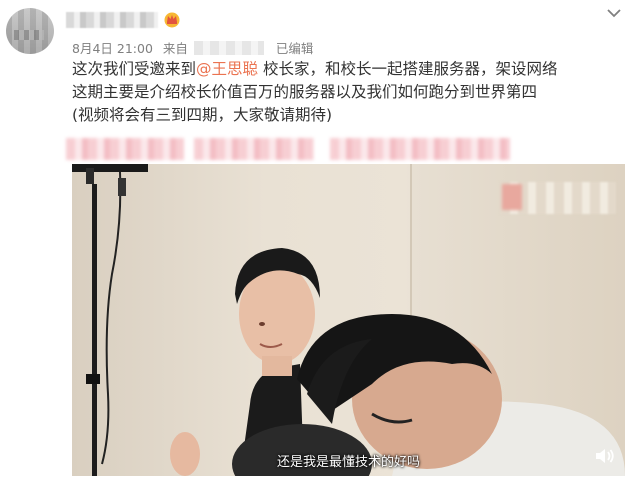 The image size is (640, 492). I want to click on source-blurred, so click(228, 48).